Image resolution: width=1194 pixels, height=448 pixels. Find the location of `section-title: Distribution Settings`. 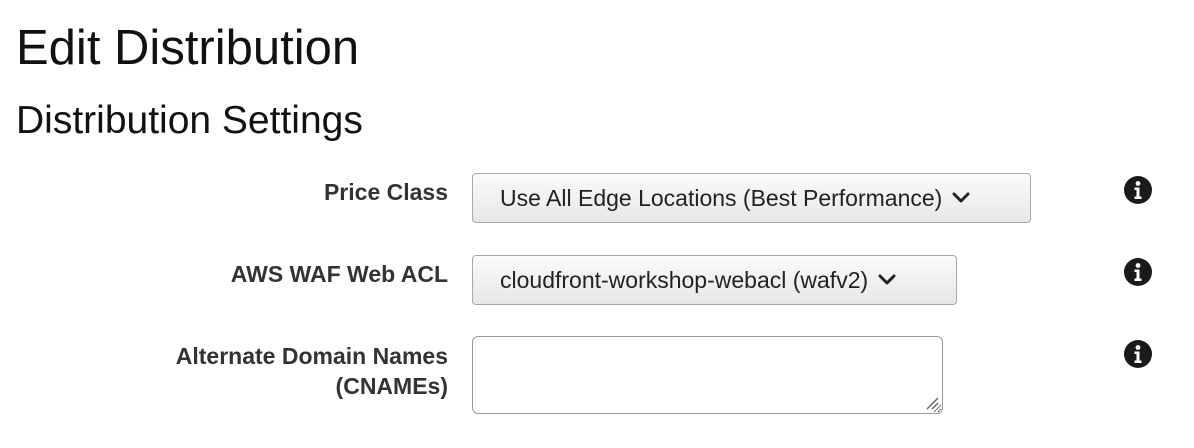

section-title: Distribution Settings is located at coordinates (189, 120).